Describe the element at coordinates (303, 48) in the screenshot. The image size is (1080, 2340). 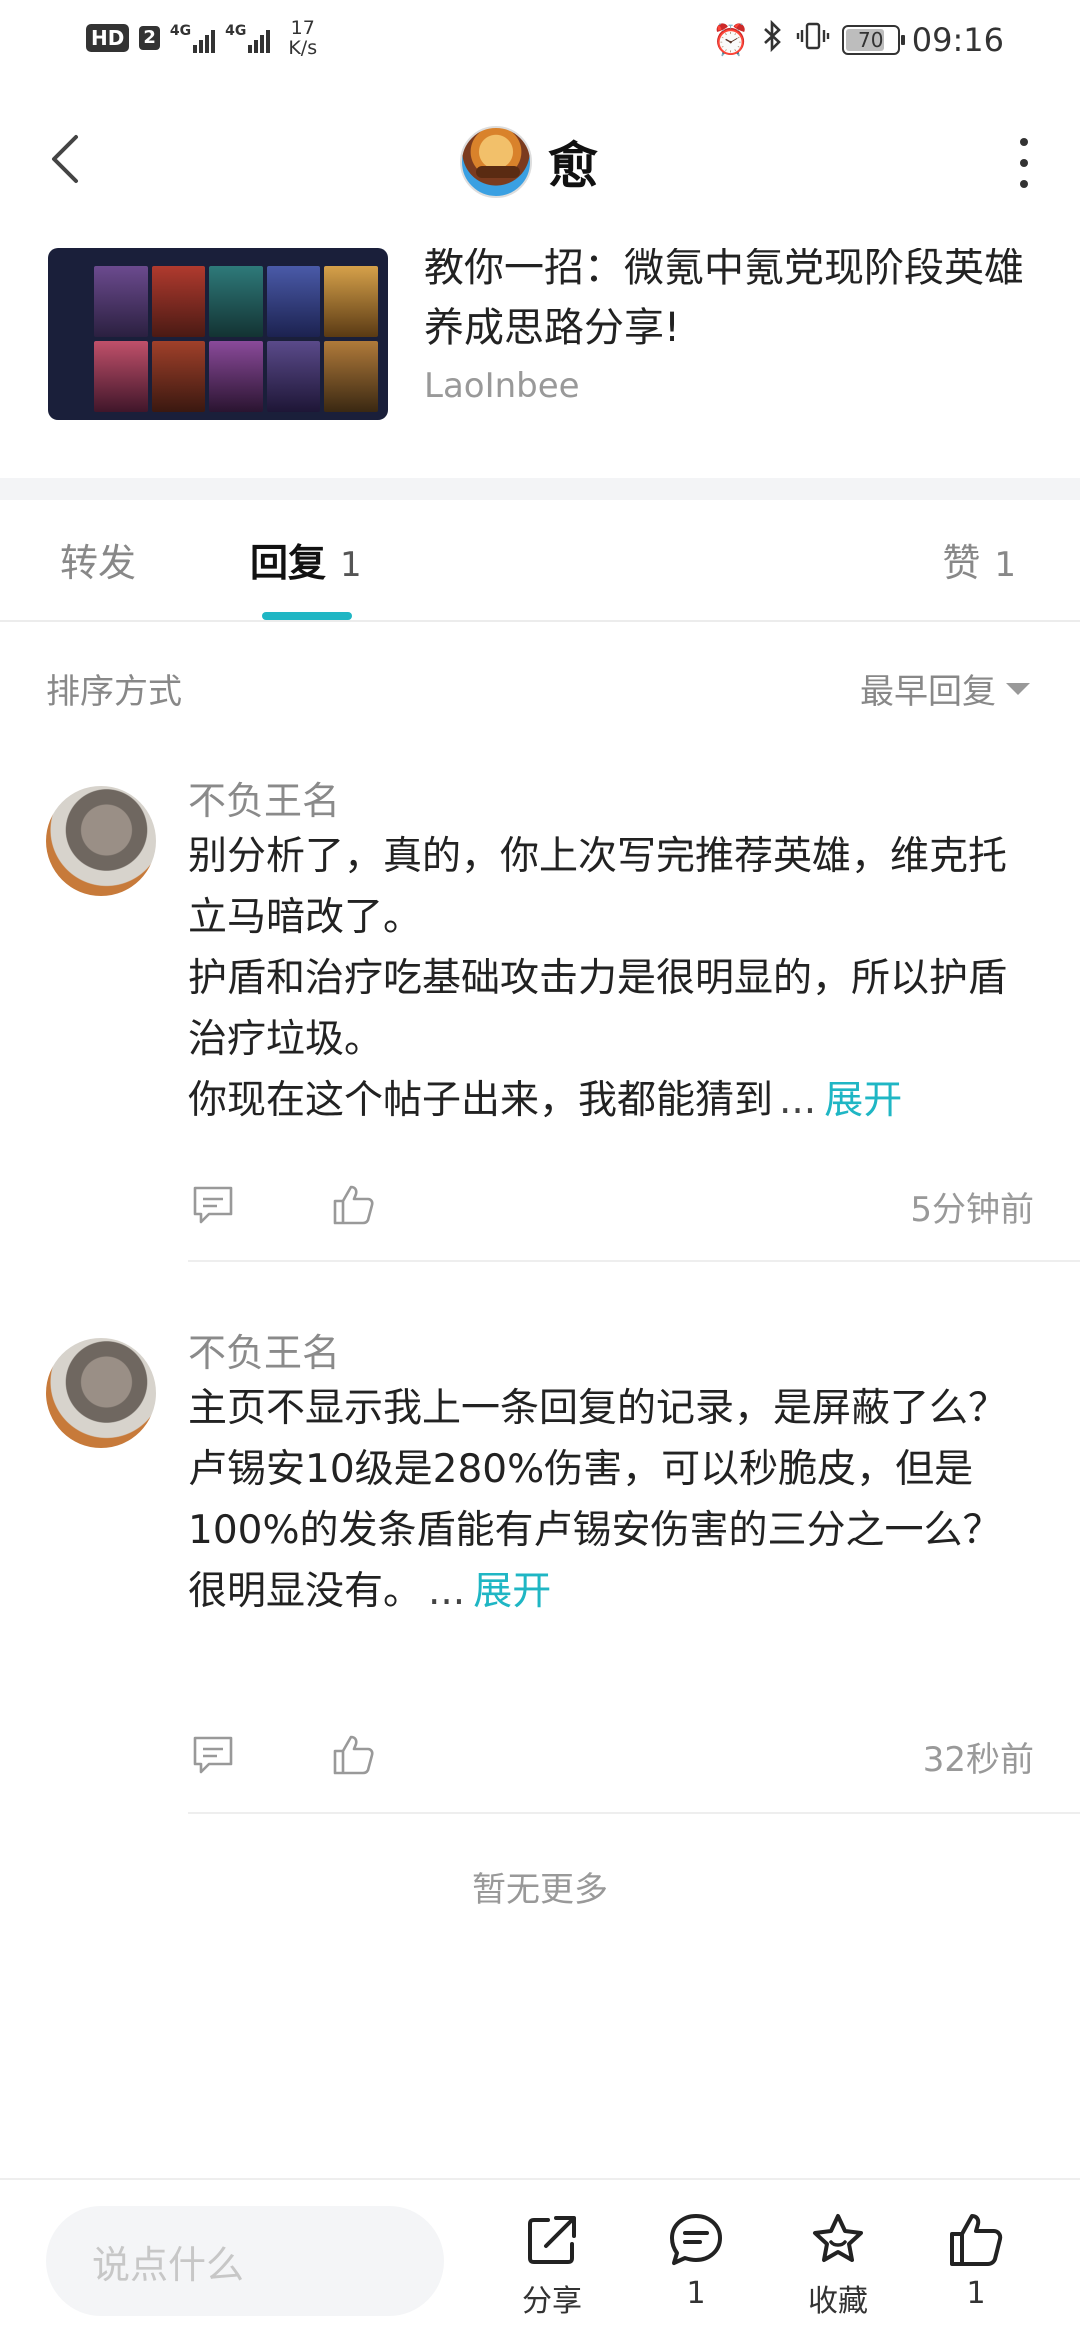
I see `speed-unit: K/s` at that location.